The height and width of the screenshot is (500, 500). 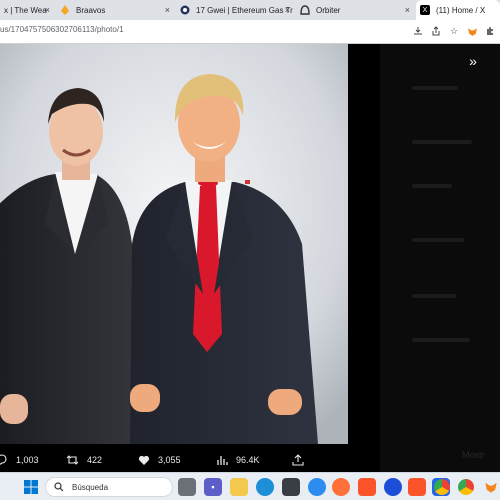 I want to click on show-more-label: Mostr, so click(x=473, y=455).